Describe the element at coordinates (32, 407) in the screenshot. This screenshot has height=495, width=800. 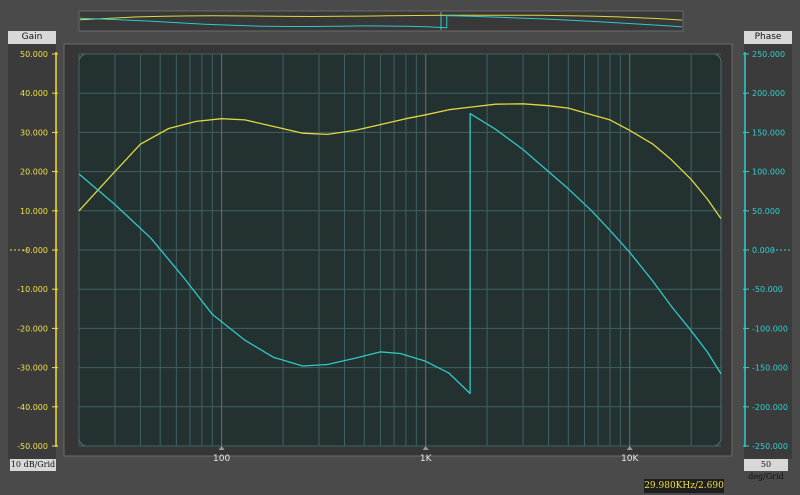
I see `gain-tick-label: -40.000` at that location.